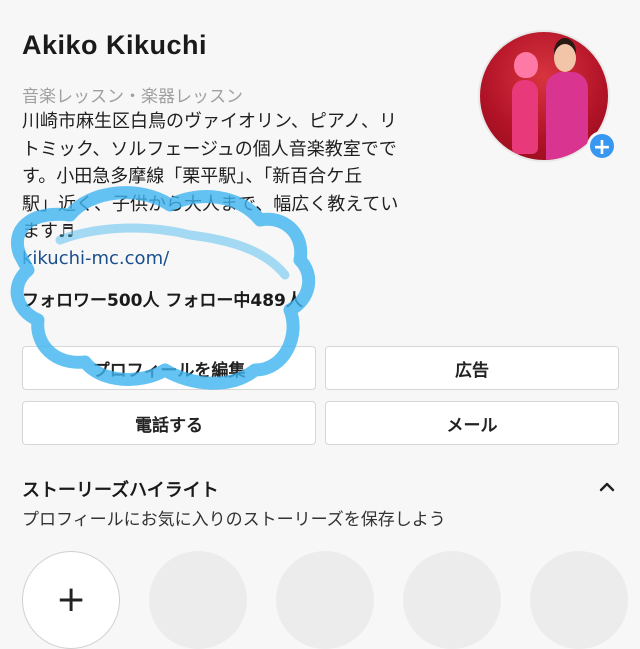 The image size is (640, 649). Describe the element at coordinates (169, 423) in the screenshot. I see `call-button: 電話する` at that location.